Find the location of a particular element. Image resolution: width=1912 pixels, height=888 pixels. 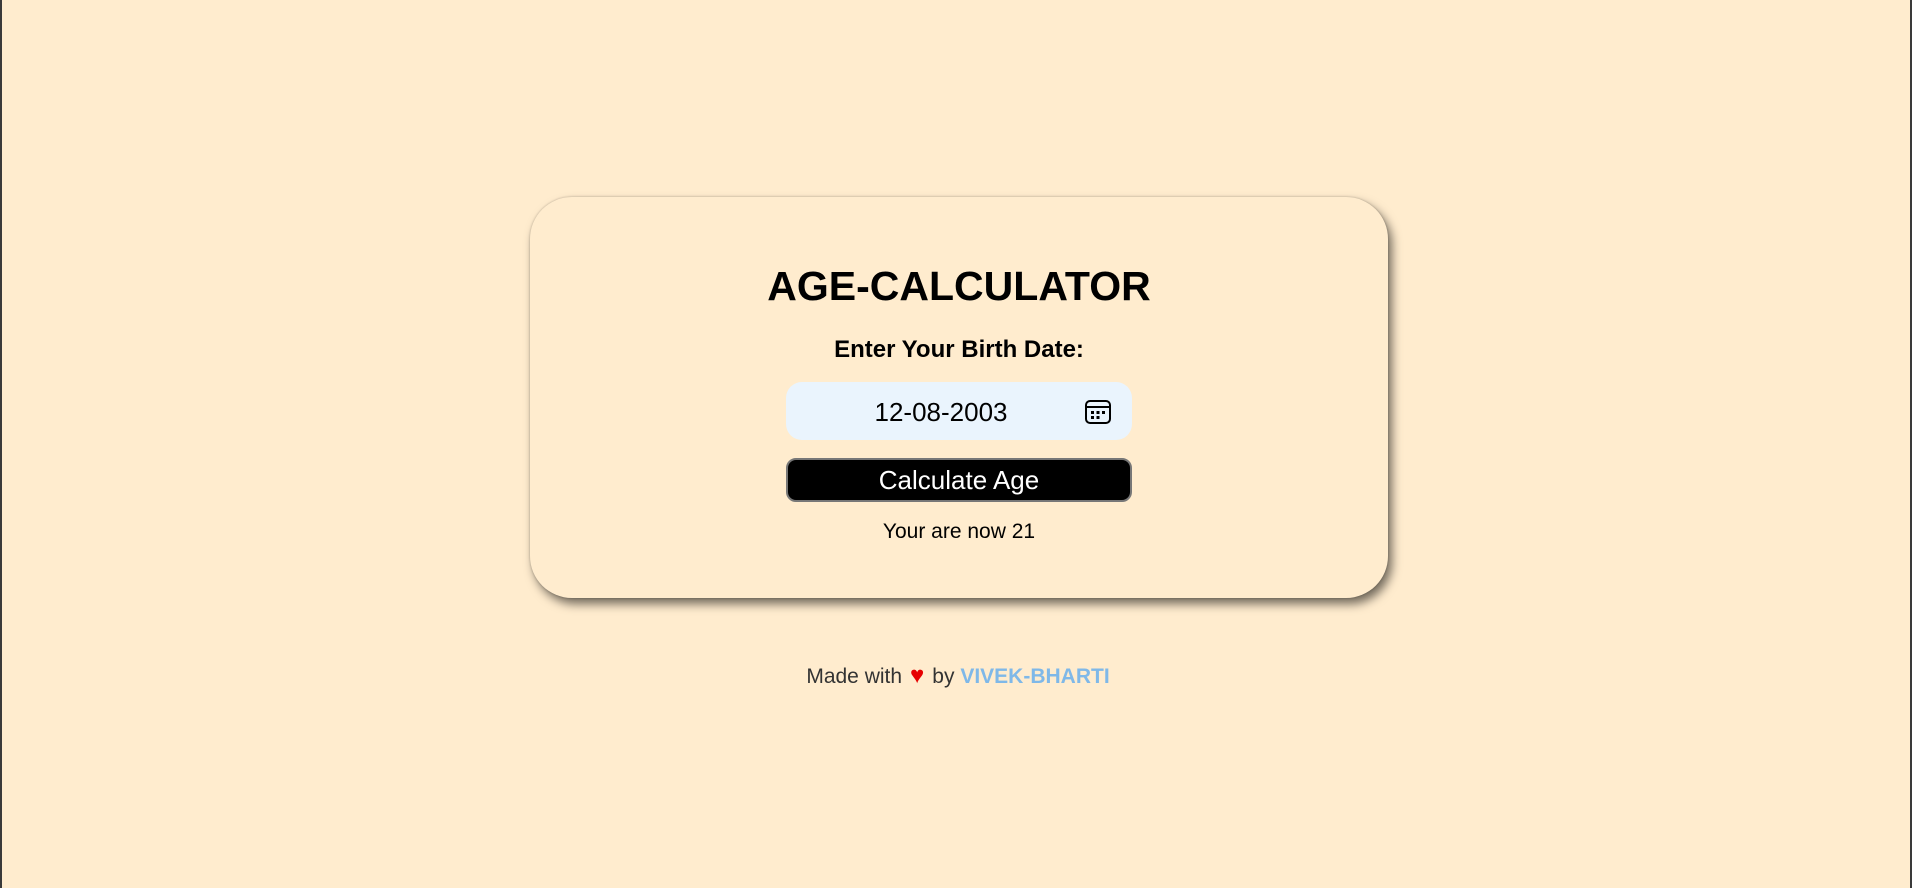

footer-made-with: Made with is located at coordinates (854, 676).